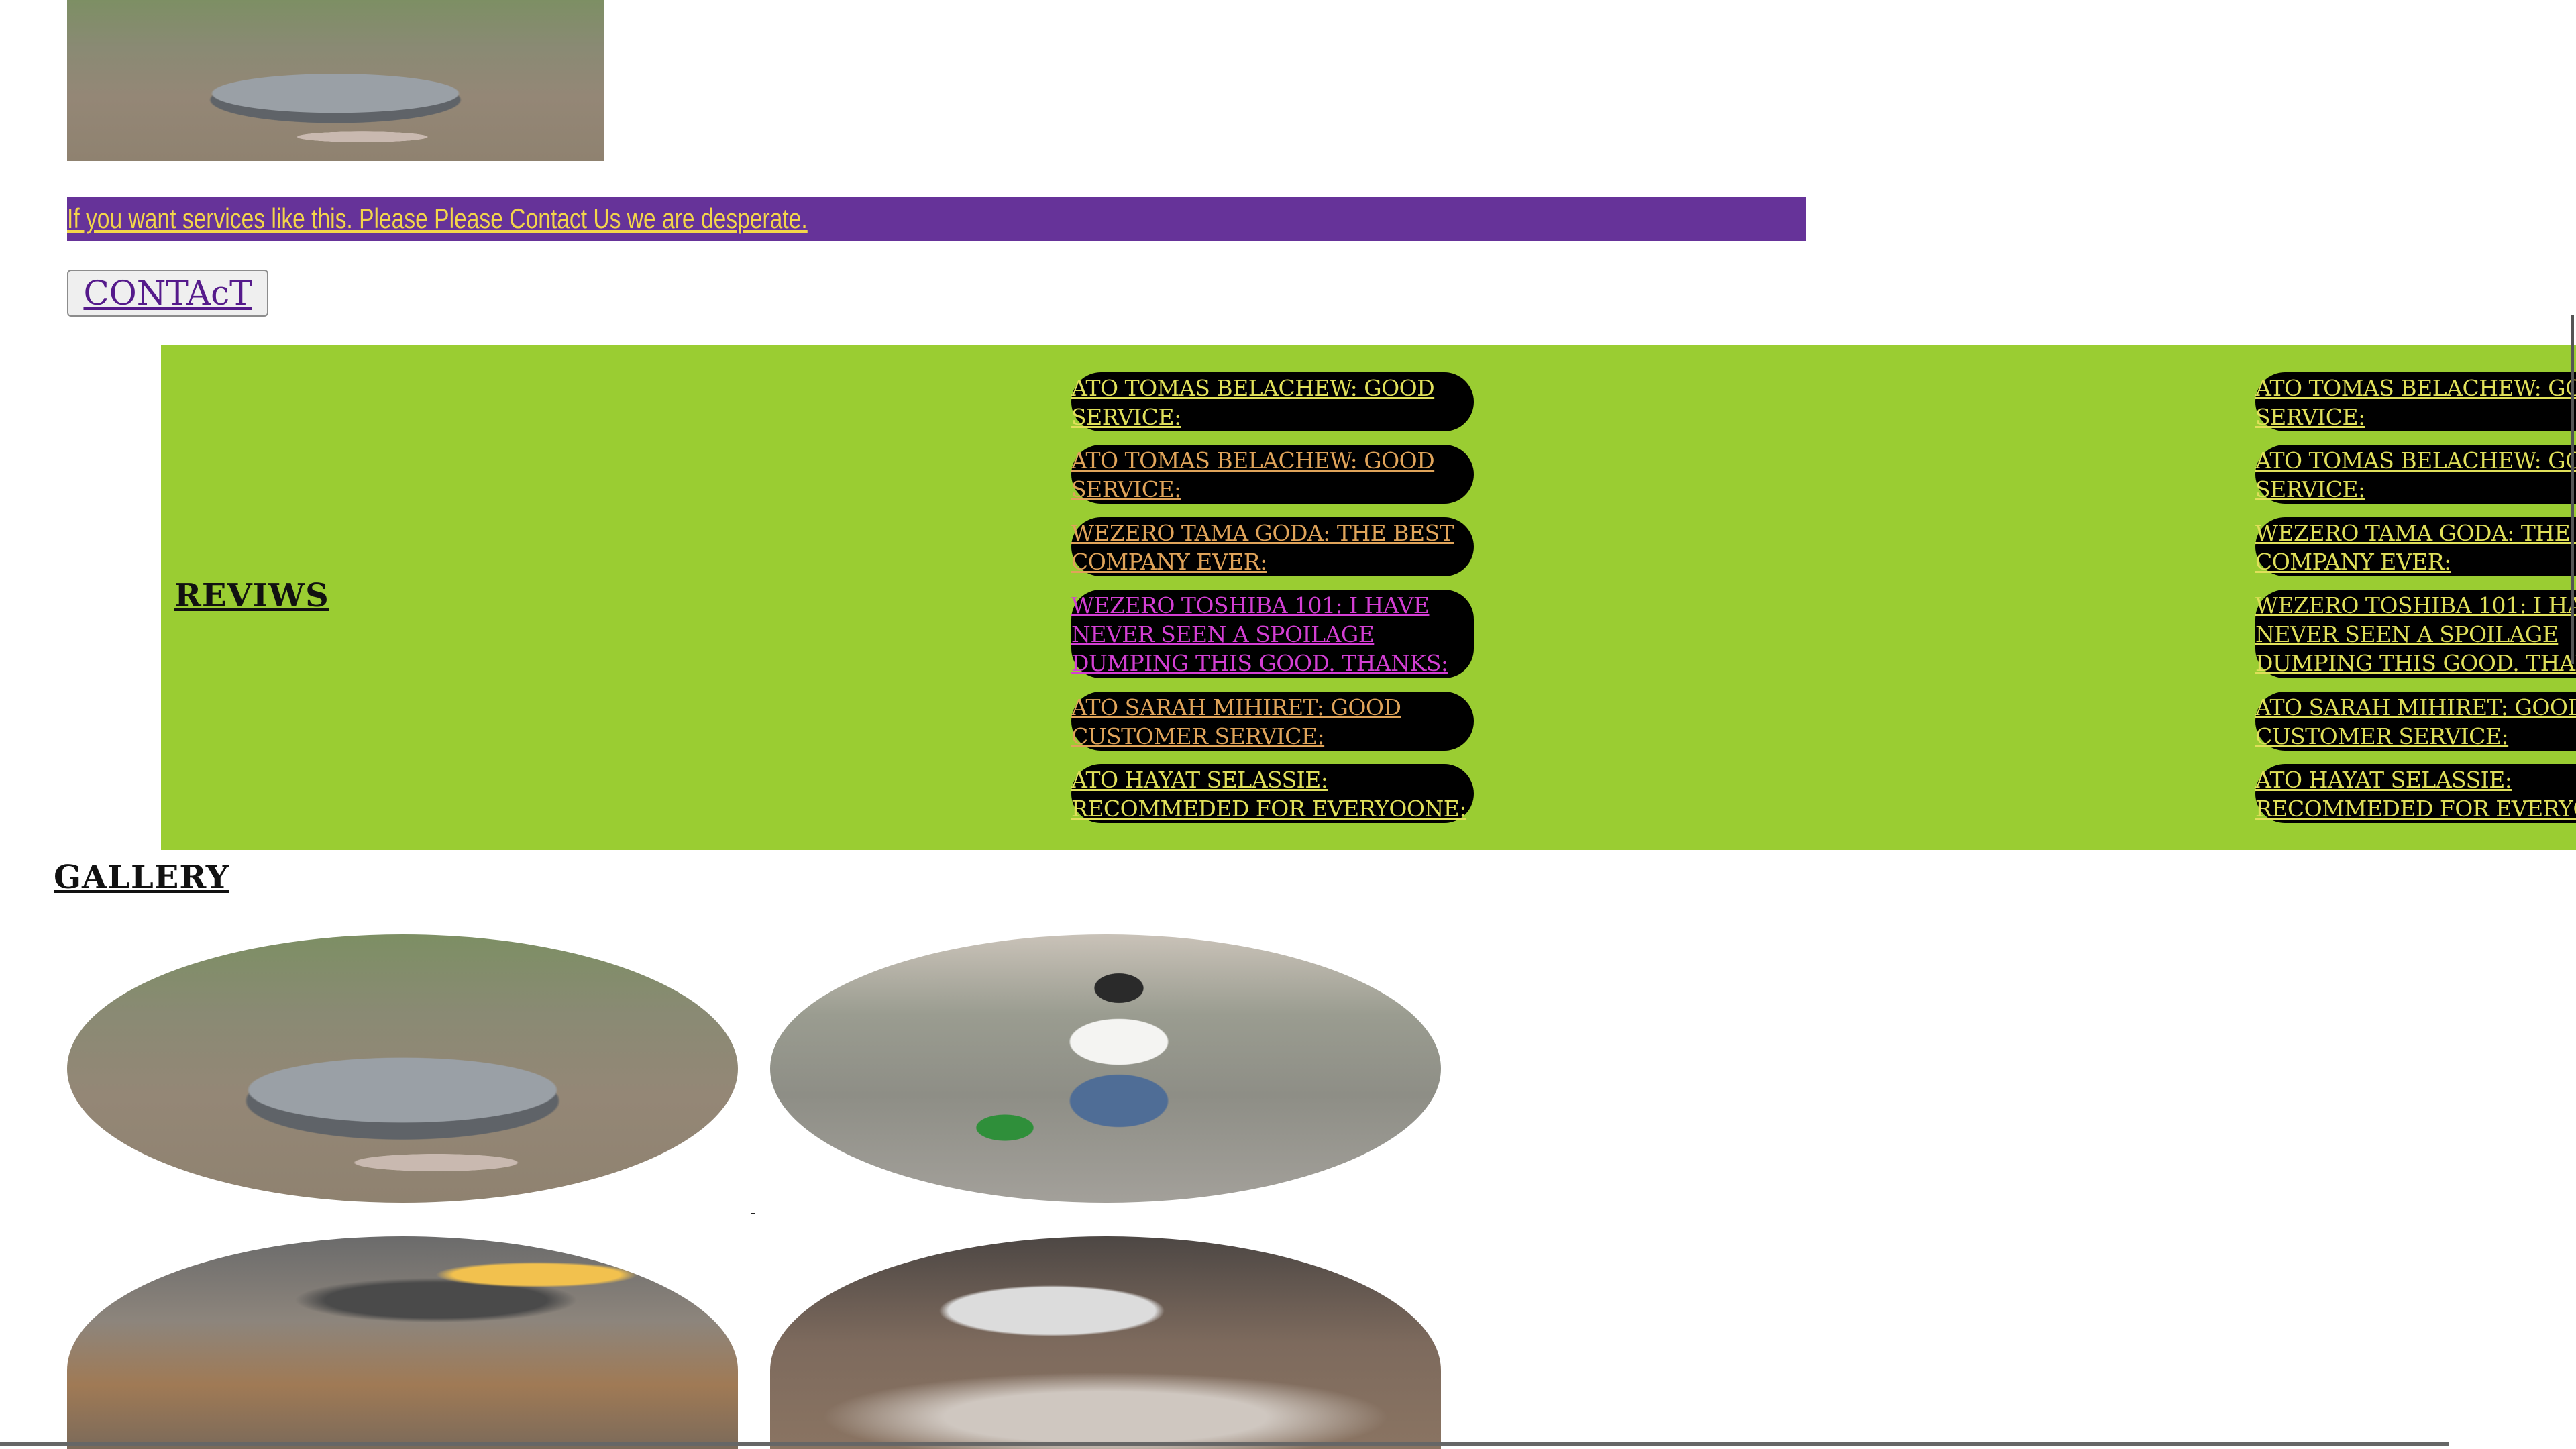 The width and height of the screenshot is (2576, 1449). I want to click on reviews-column-1: ATO TOMAS BELACHEW: GOOD SERVICE, so click(1272, 604).